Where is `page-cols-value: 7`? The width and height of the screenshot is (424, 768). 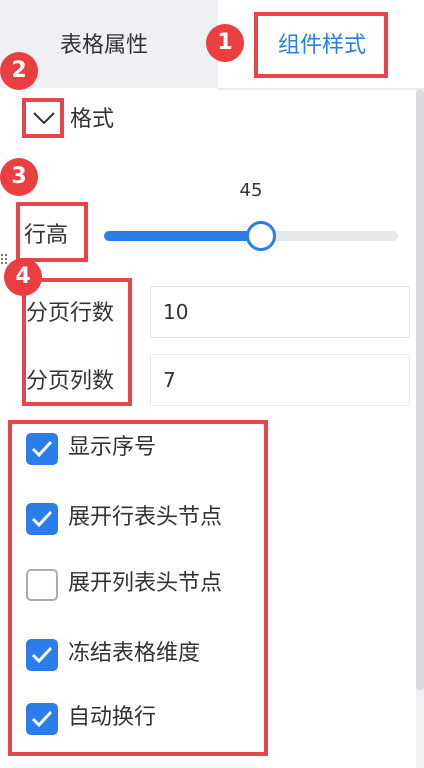
page-cols-value: 7 is located at coordinates (169, 380).